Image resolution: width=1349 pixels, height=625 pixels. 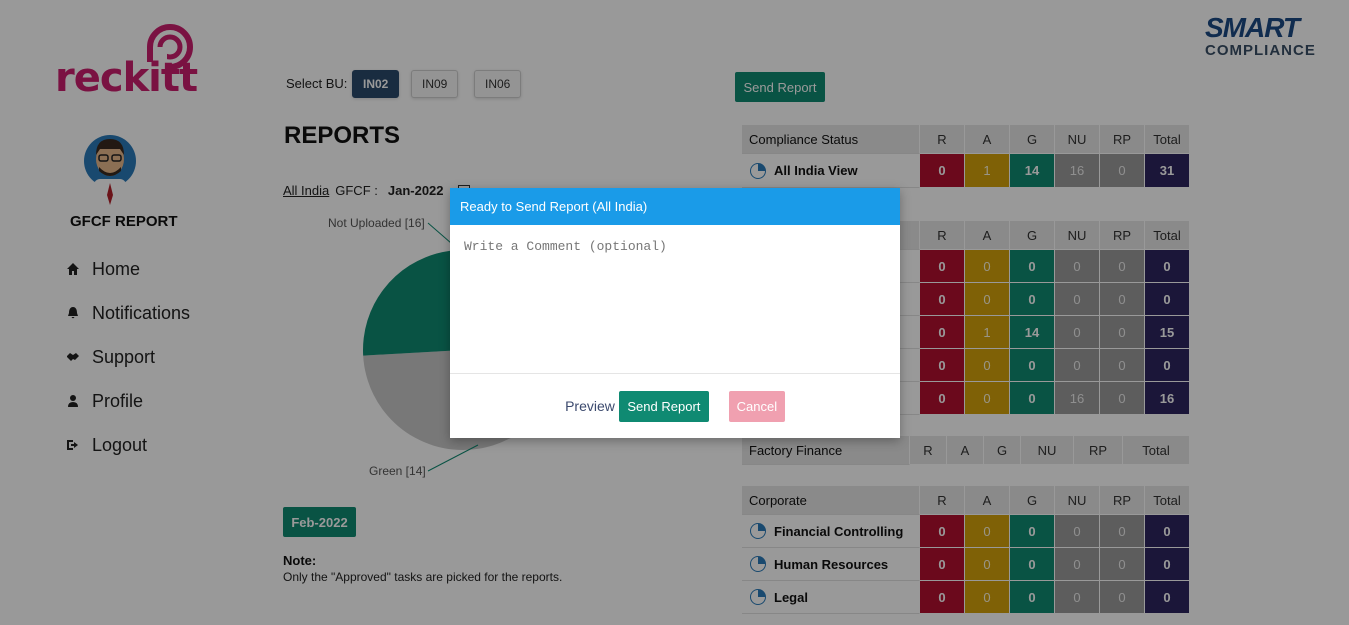 What do you see at coordinates (675, 206) in the screenshot?
I see `dialog-title: Ready to Send Report (All India)` at bounding box center [675, 206].